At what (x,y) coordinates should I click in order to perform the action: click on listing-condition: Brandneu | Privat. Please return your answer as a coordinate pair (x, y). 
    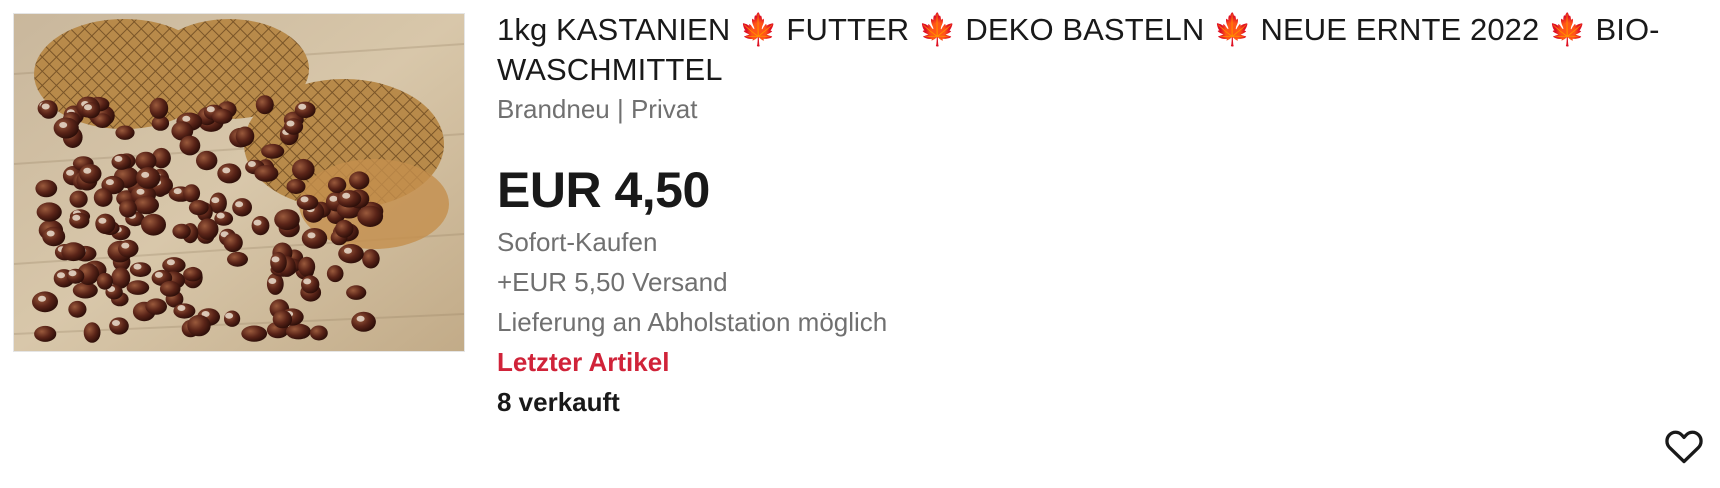
    Looking at the image, I should click on (597, 109).